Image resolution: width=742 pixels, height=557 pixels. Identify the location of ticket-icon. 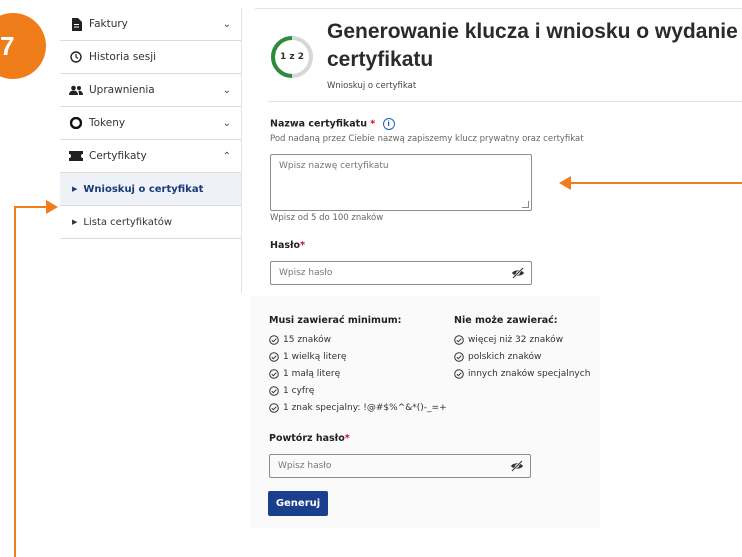
(76, 156).